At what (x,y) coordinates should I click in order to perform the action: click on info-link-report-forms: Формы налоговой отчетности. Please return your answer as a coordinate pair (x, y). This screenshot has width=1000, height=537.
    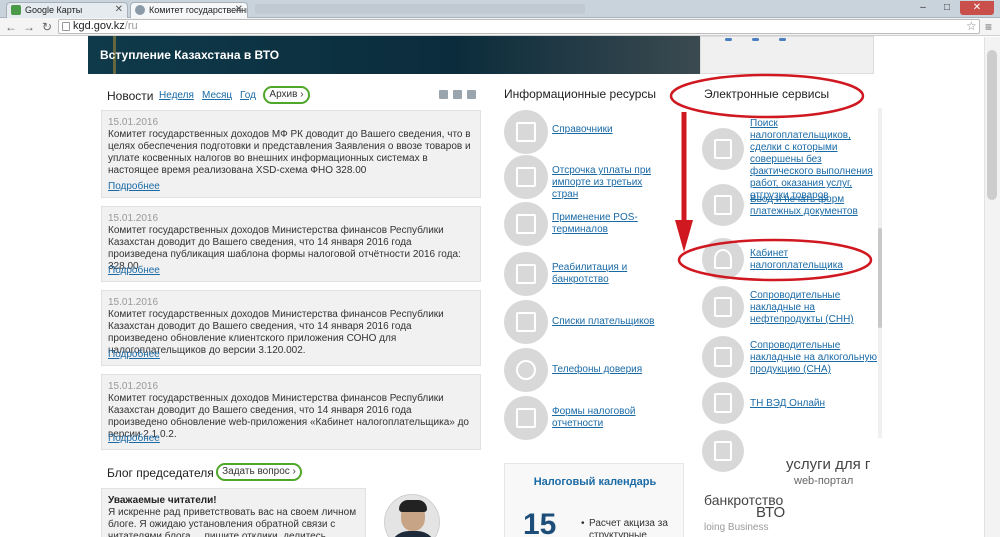
    Looking at the image, I should click on (607, 418).